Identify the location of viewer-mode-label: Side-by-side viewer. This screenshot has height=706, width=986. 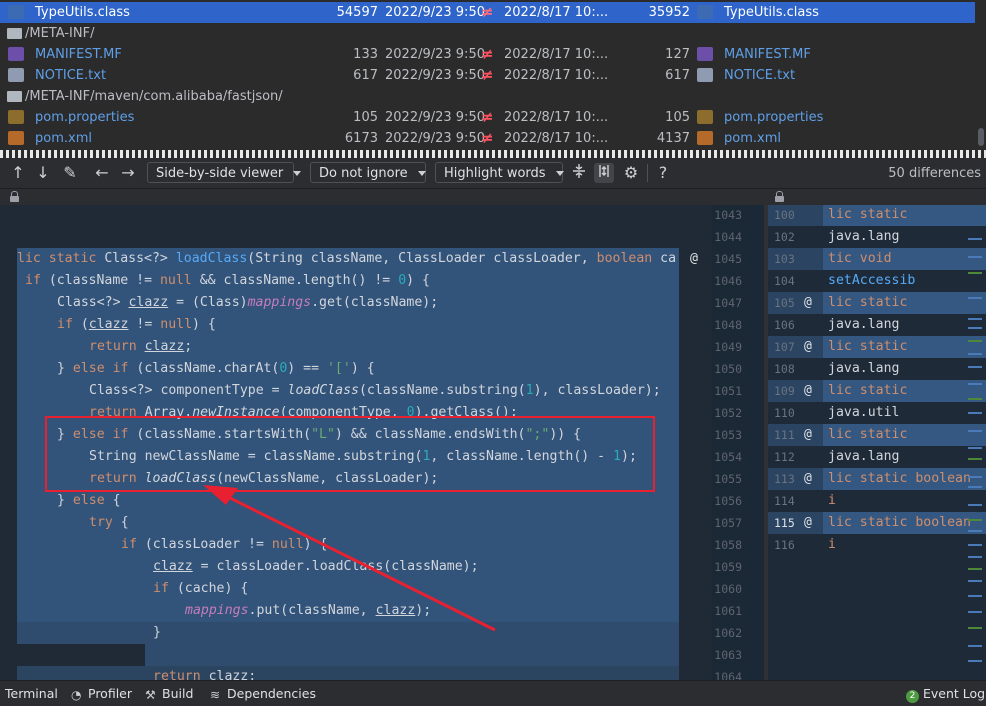
(220, 173).